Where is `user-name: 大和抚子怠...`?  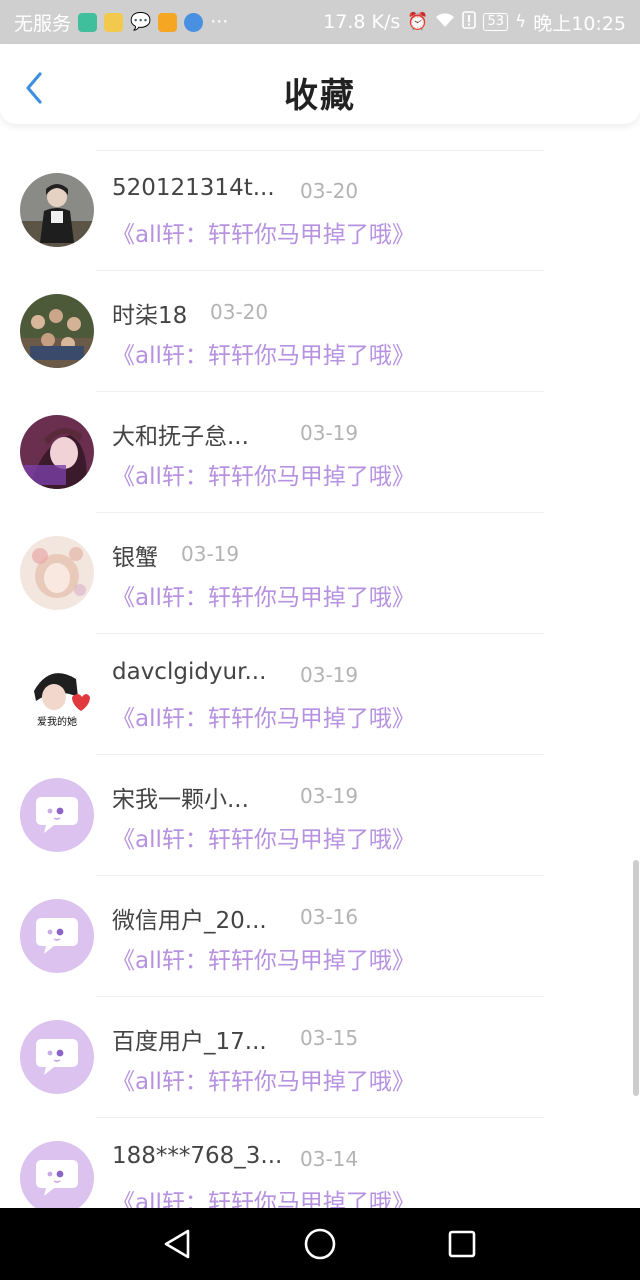
user-name: 大和抚子怠... is located at coordinates (180, 437).